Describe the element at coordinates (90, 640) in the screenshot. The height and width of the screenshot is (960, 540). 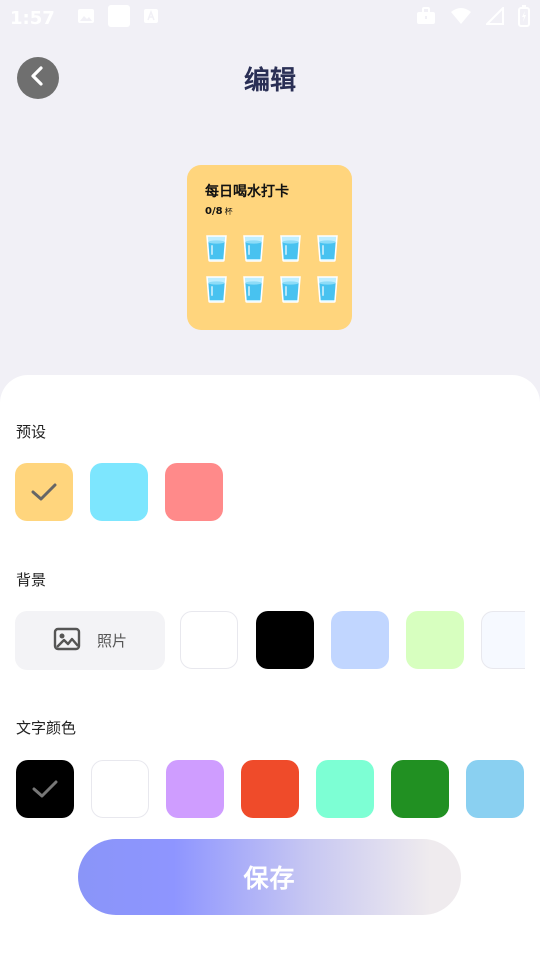
I see `photo-button: 照片` at that location.